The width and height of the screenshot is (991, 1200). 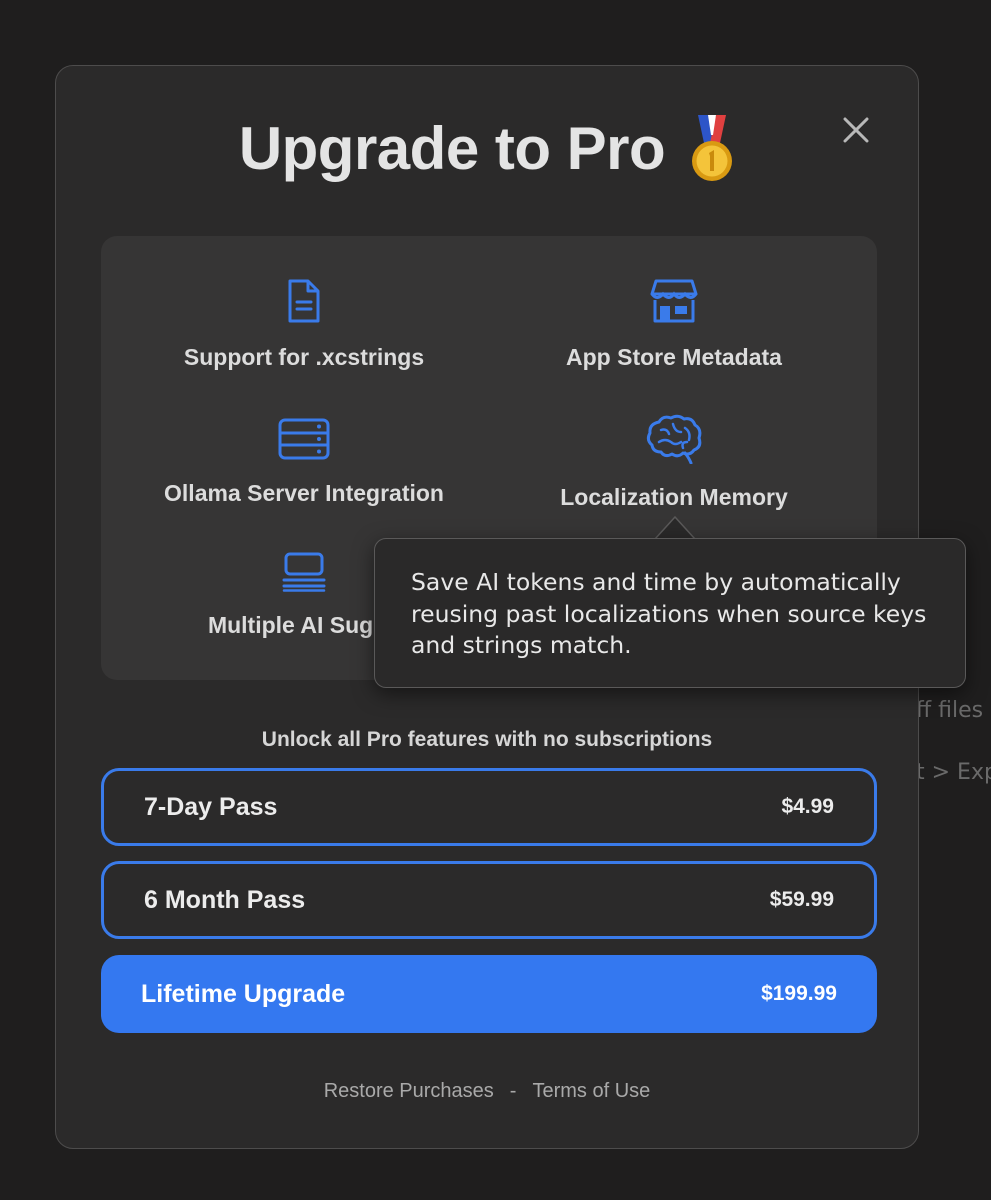 I want to click on feature-label: Localization Memory, so click(x=674, y=497).